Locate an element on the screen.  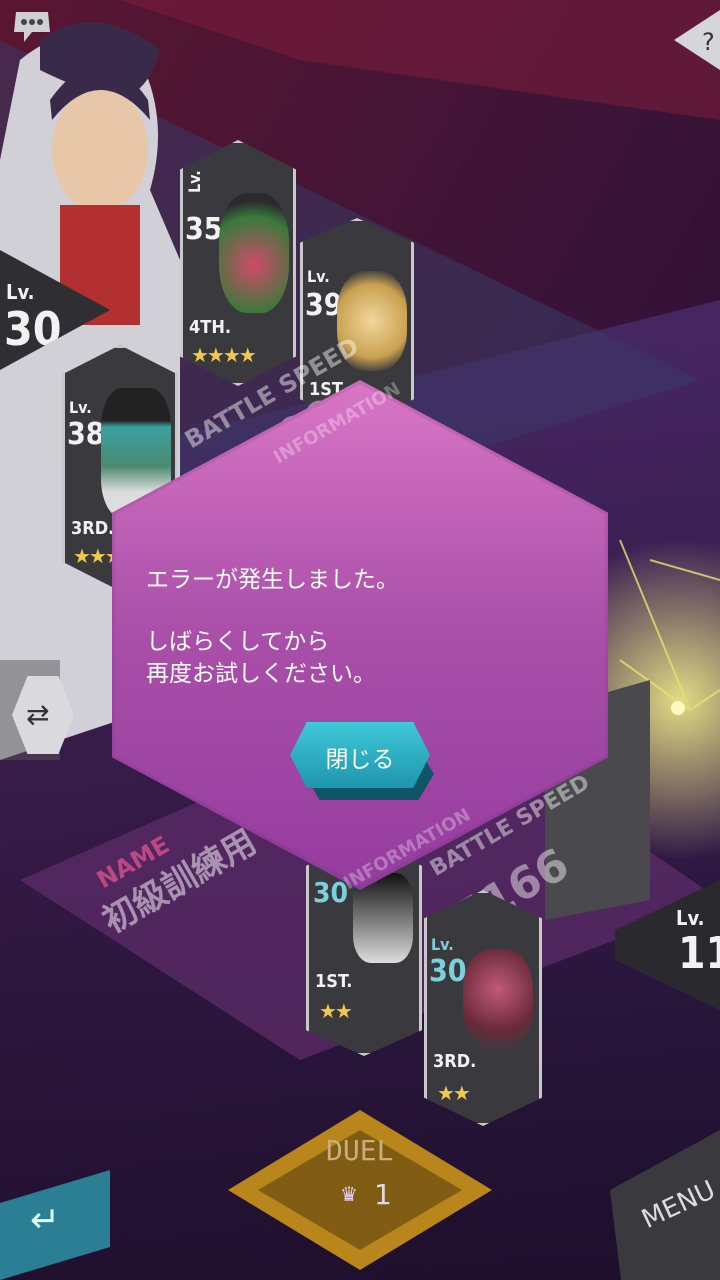
crown-icon: ♛ is located at coordinates (349, 1194).